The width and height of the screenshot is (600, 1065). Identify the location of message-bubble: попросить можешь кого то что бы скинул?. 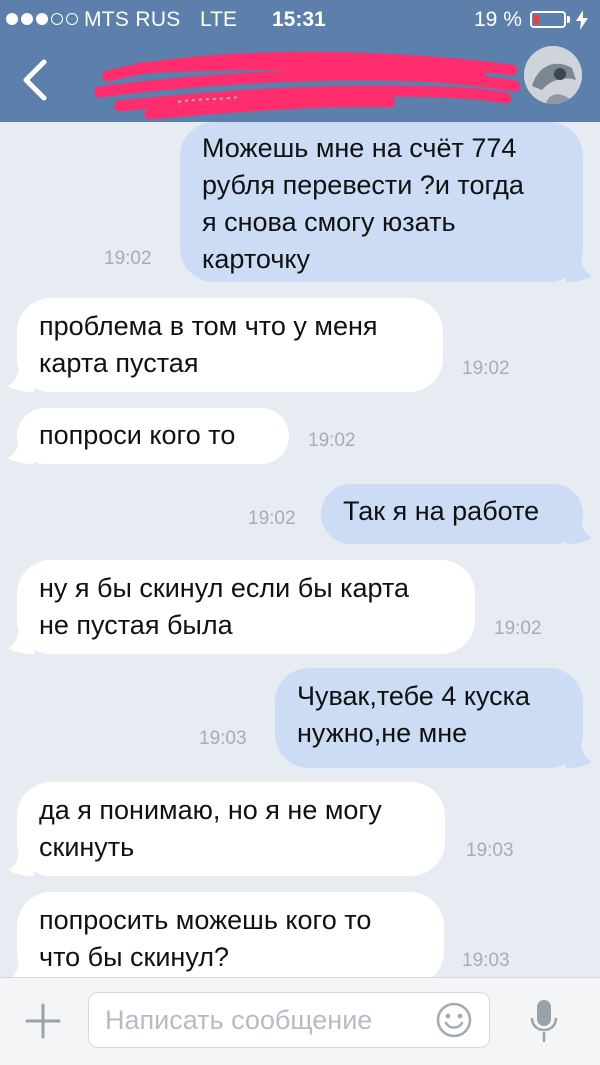
(228, 934).